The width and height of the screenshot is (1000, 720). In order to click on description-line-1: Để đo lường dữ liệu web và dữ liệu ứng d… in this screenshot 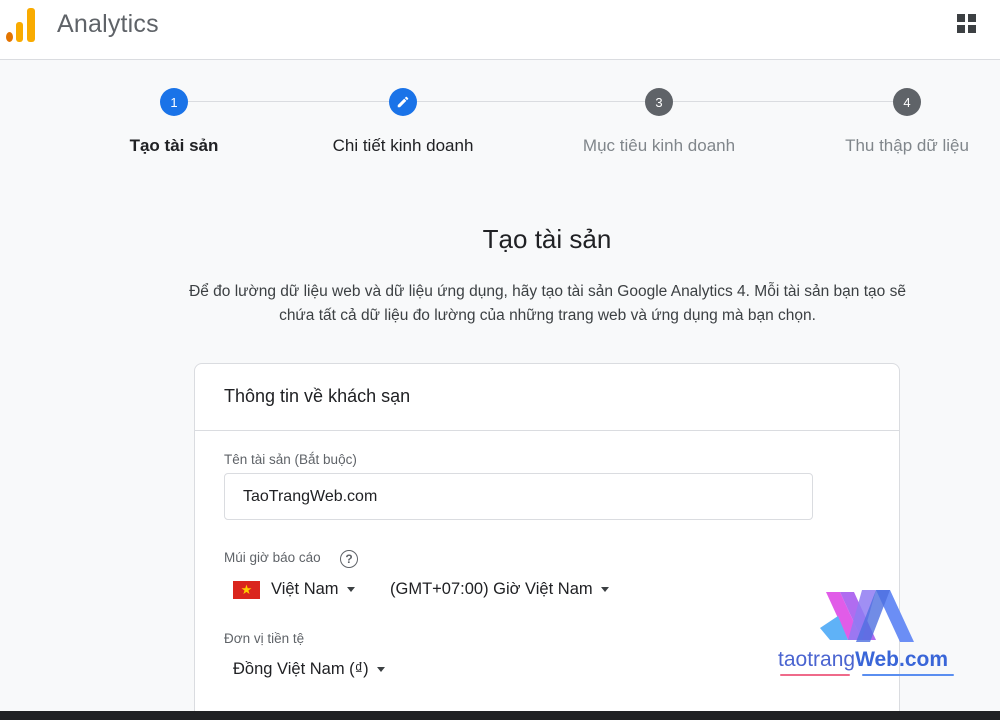, I will do `click(547, 291)`.